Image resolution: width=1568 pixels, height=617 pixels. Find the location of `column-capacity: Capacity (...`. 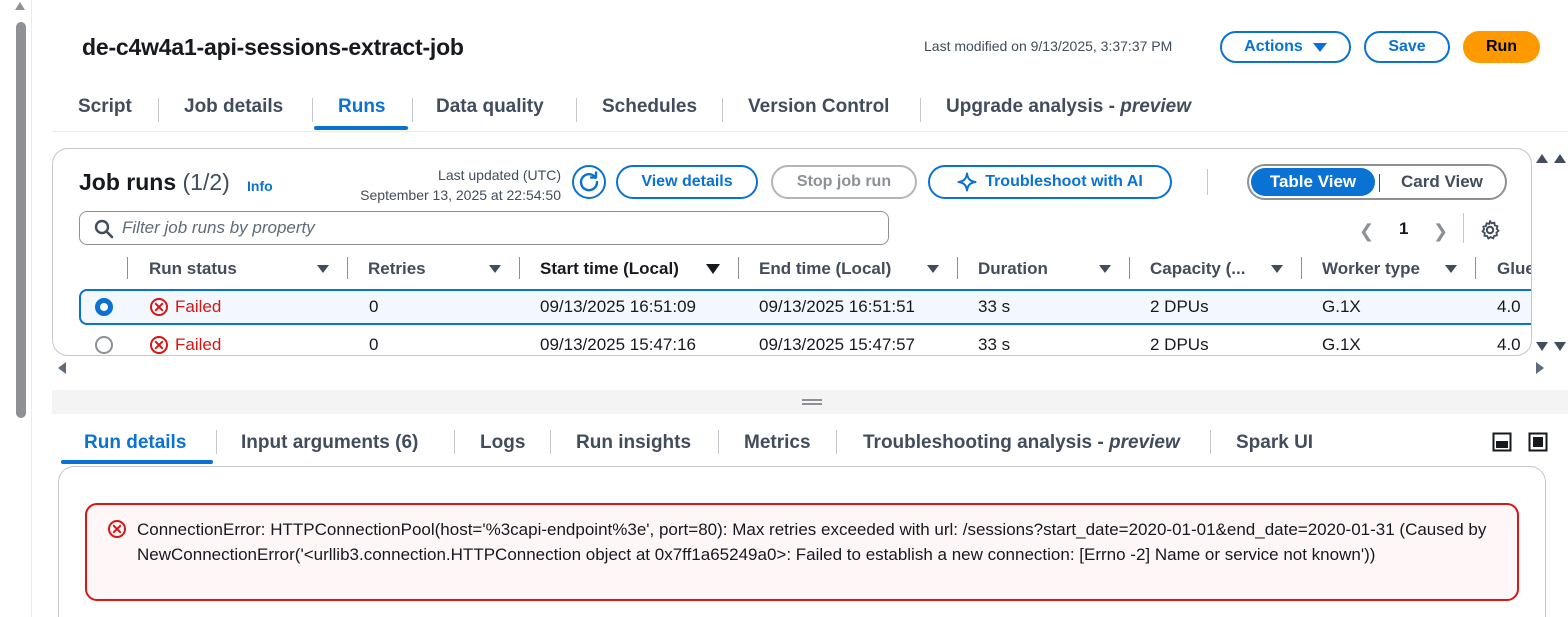

column-capacity: Capacity (... is located at coordinates (1197, 269).